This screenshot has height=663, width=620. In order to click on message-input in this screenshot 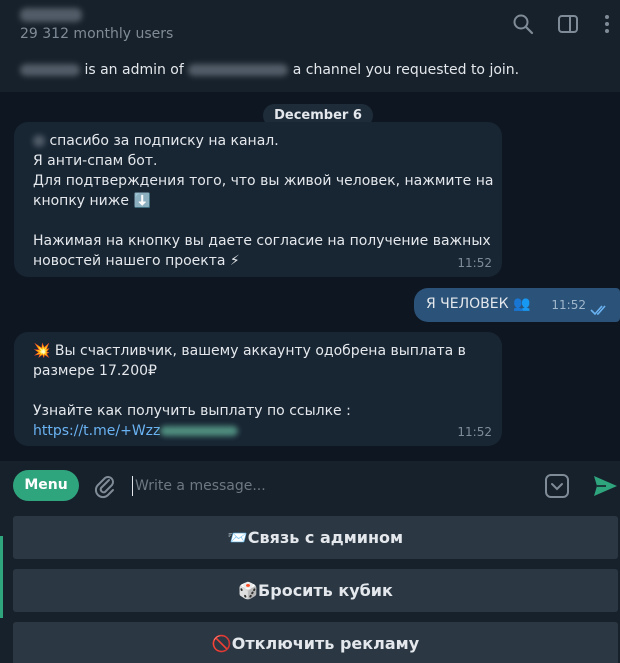, I will do `click(330, 486)`.